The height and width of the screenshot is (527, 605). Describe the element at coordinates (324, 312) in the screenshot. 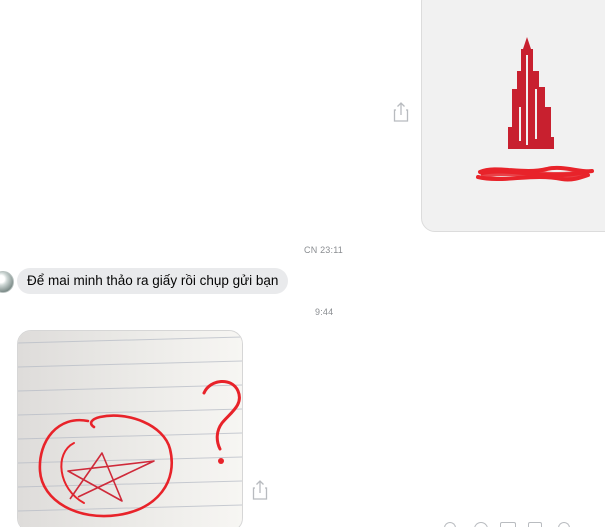

I see `timestamp: 9:44` at that location.